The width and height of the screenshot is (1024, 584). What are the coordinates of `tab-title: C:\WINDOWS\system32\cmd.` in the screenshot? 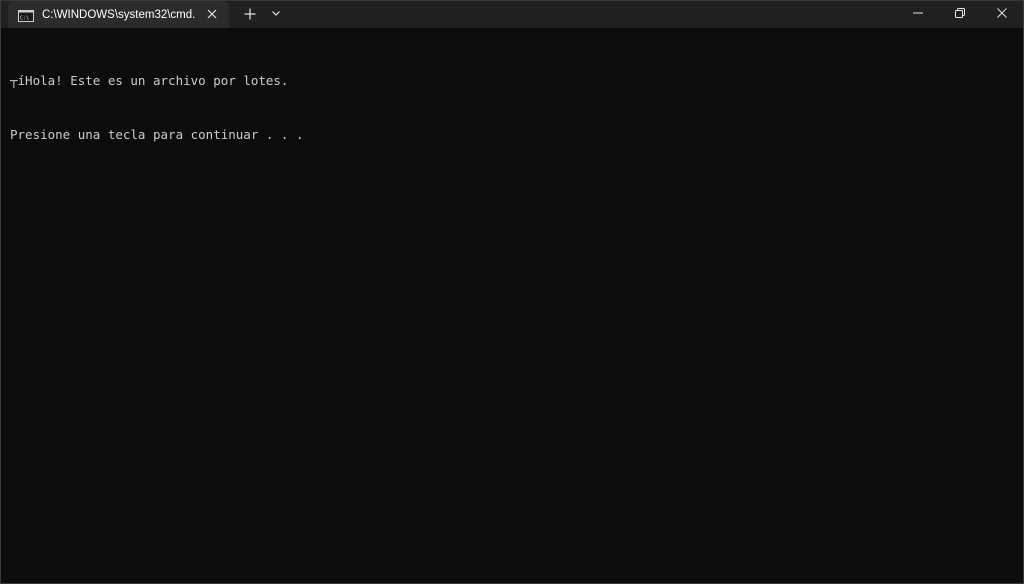 It's located at (119, 14).